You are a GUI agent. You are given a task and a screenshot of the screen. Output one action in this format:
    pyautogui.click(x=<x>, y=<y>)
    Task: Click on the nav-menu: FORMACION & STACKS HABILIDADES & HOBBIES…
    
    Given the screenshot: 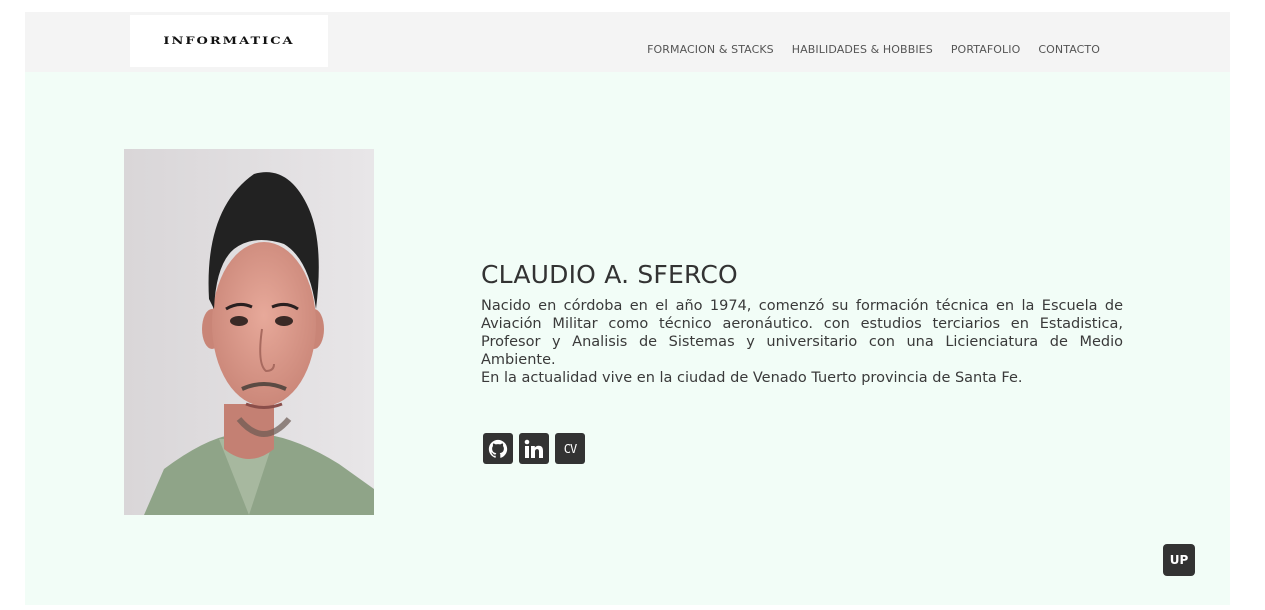 What is the action you would take?
    pyautogui.click(x=873, y=49)
    